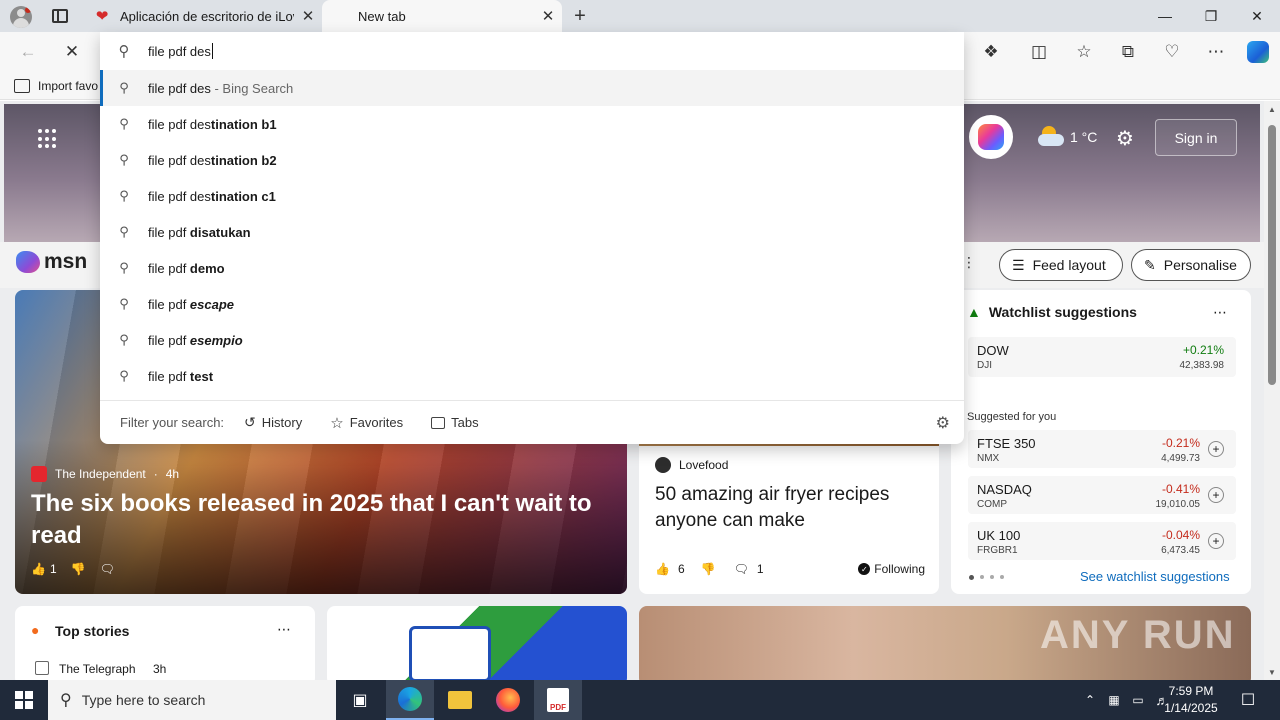 The width and height of the screenshot is (1280, 720). What do you see at coordinates (1272, 109) in the screenshot?
I see `scroll-up-icon: ▲` at bounding box center [1272, 109].